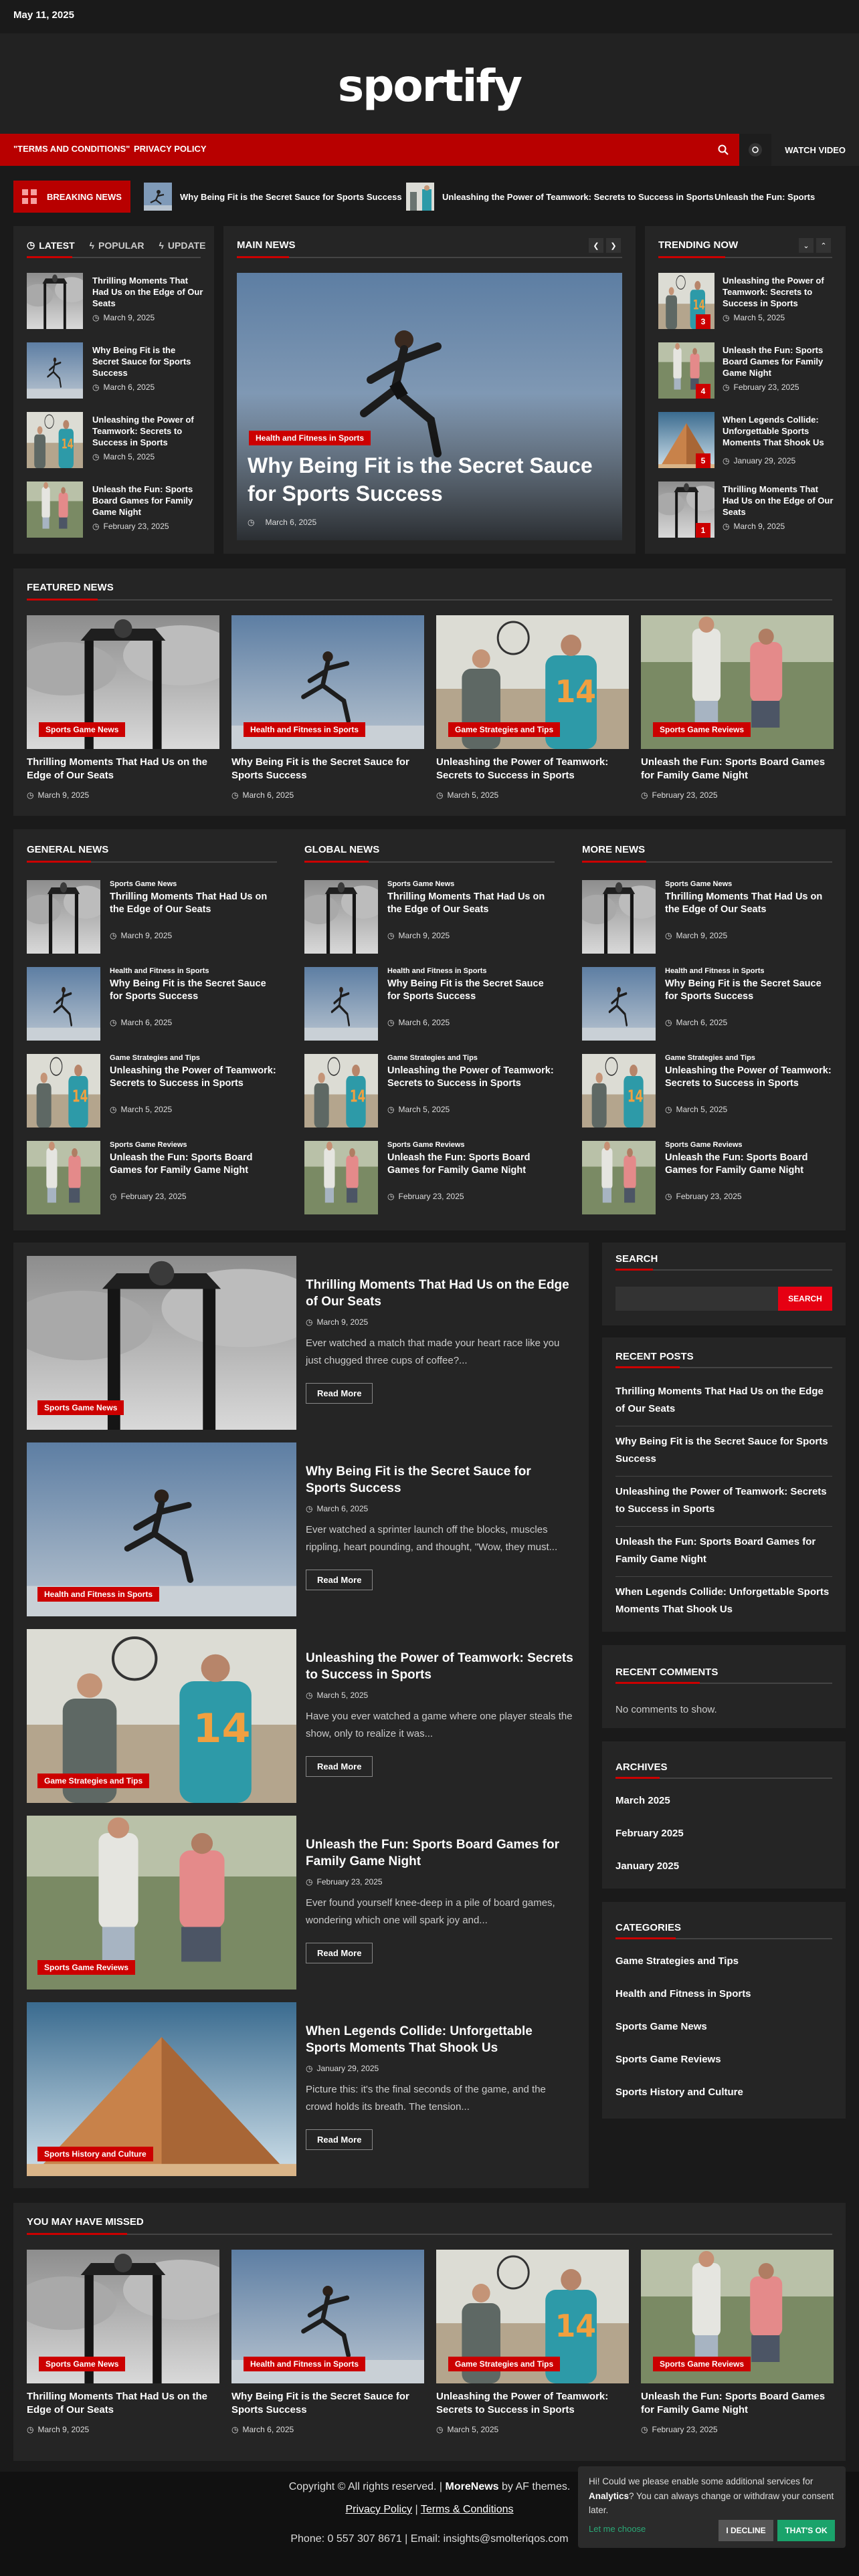 Image resolution: width=859 pixels, height=2576 pixels. I want to click on chevron-down-icon: ⌄, so click(806, 245).